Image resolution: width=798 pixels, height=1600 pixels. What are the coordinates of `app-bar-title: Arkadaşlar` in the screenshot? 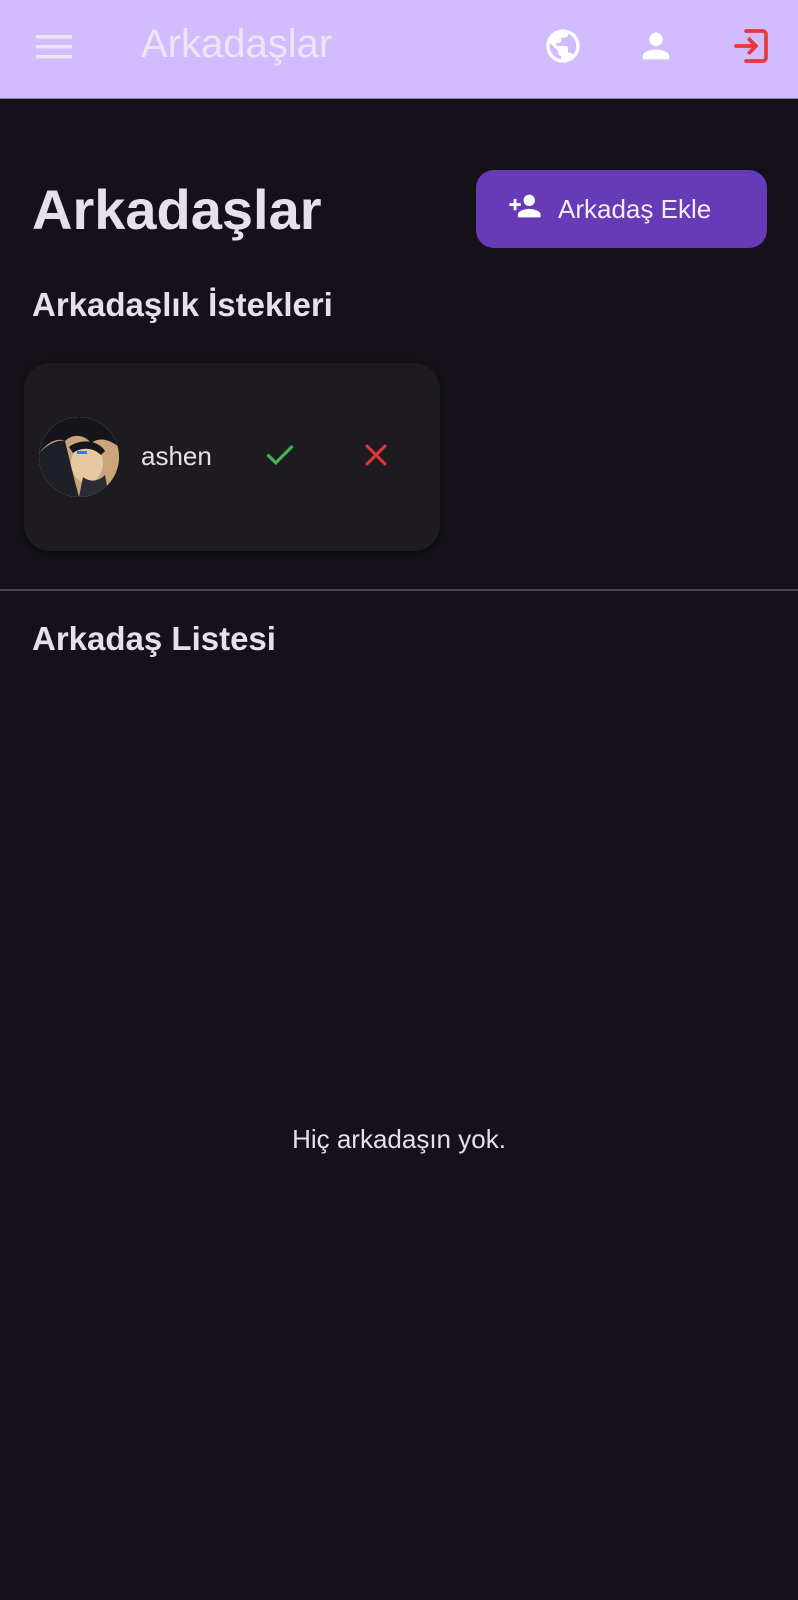 It's located at (237, 44).